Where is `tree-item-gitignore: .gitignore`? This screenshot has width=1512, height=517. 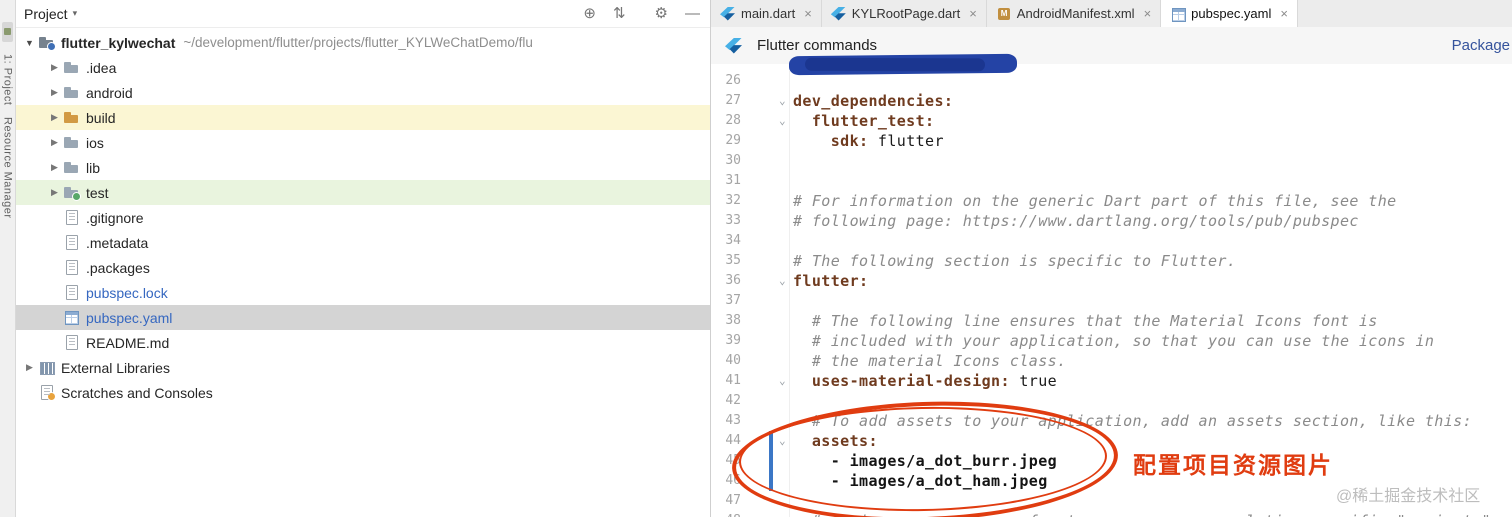
tree-item-gitignore: .gitignore is located at coordinates (363, 217).